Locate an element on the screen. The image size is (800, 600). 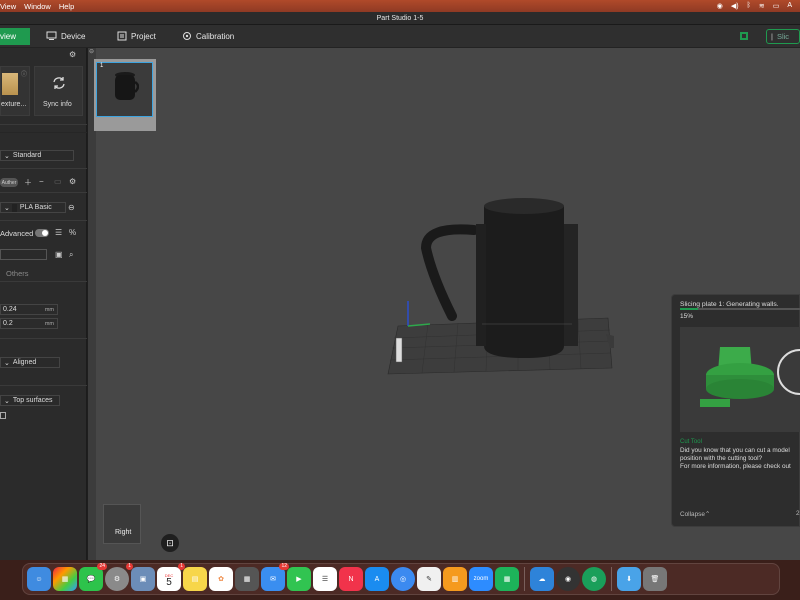
calibration-icon is located at coordinates (187, 37).